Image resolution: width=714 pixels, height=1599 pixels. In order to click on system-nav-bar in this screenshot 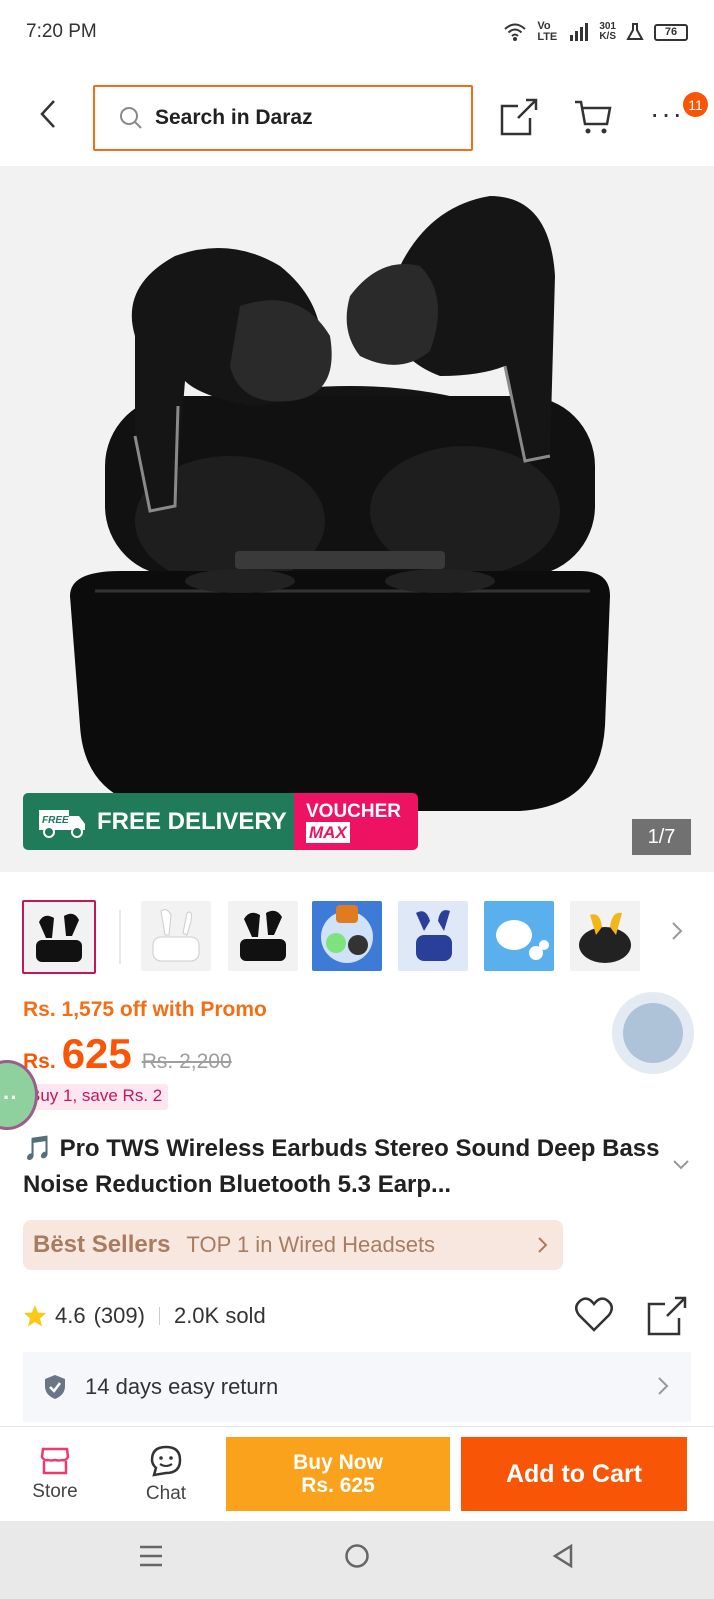, I will do `click(357, 1560)`.